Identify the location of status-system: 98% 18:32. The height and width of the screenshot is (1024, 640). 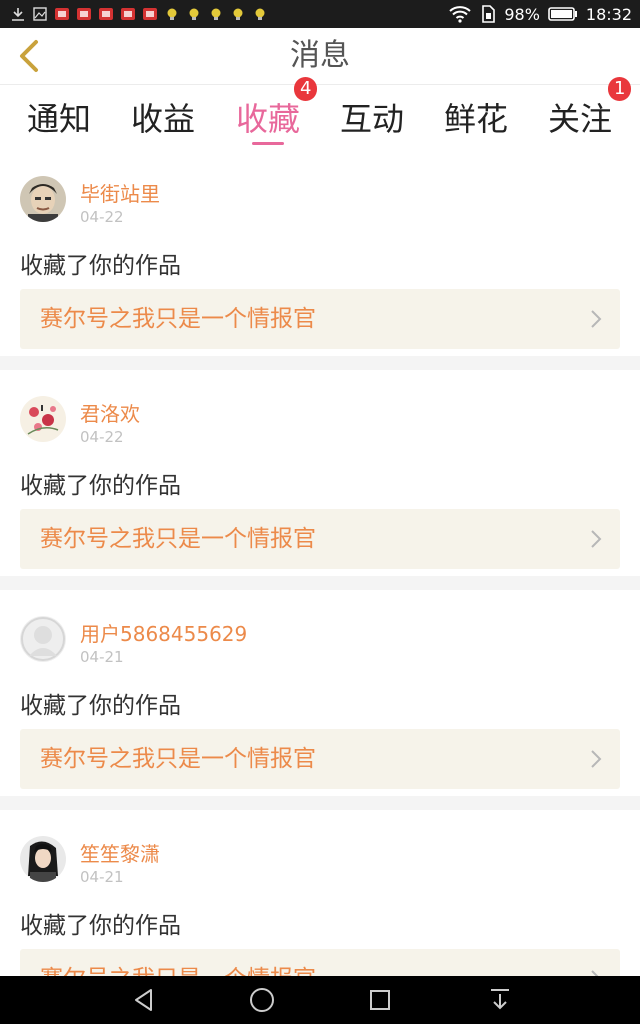
(540, 14).